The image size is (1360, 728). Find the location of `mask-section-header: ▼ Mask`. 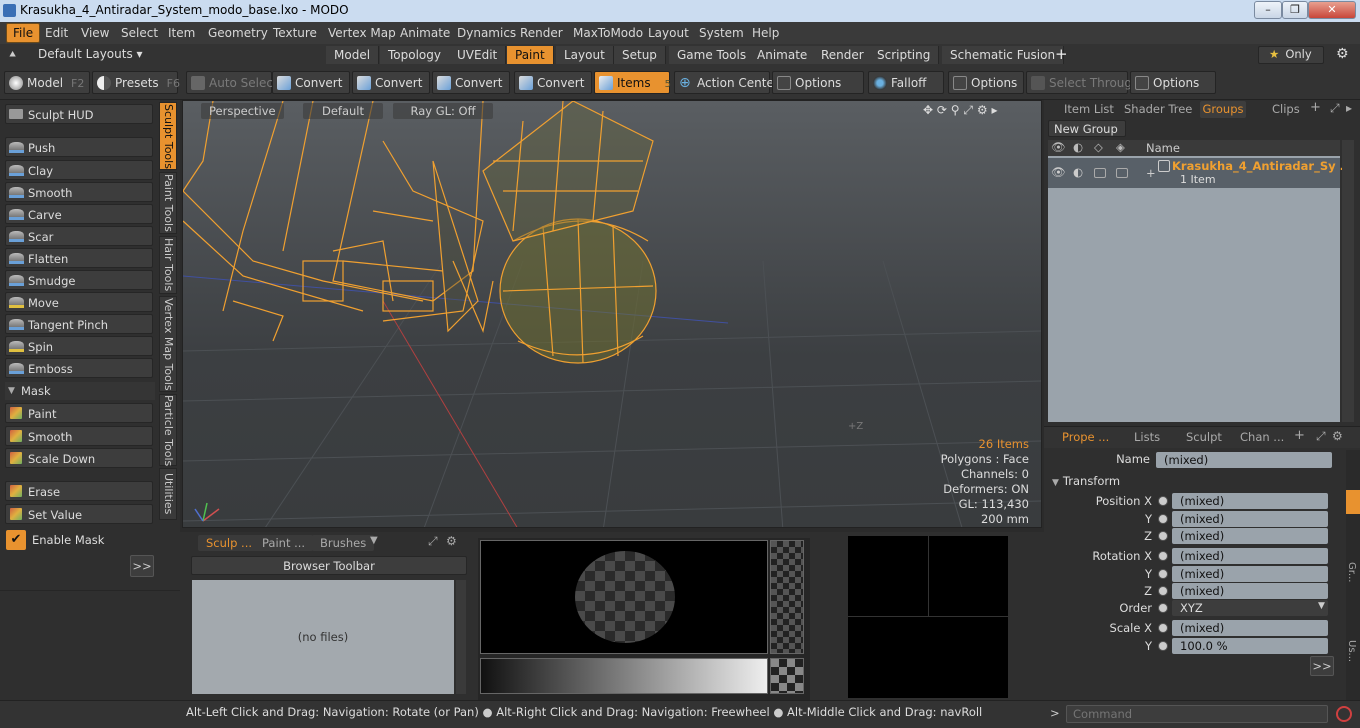

mask-section-header: ▼ Mask is located at coordinates (80, 391).